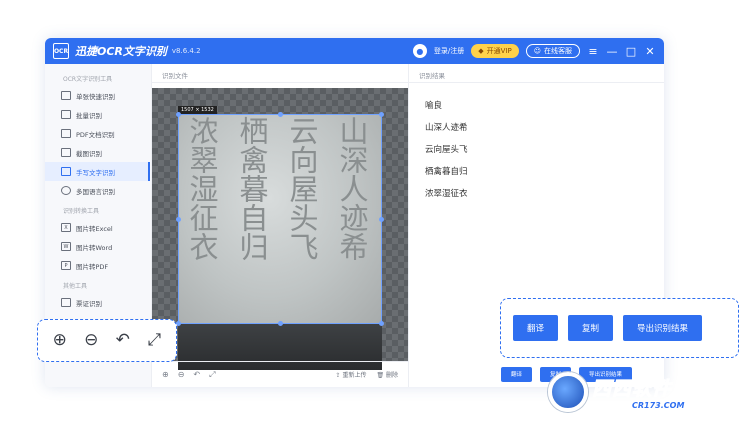  I want to click on sidebar-item-excel: X 图片转Excel, so click(97, 227).